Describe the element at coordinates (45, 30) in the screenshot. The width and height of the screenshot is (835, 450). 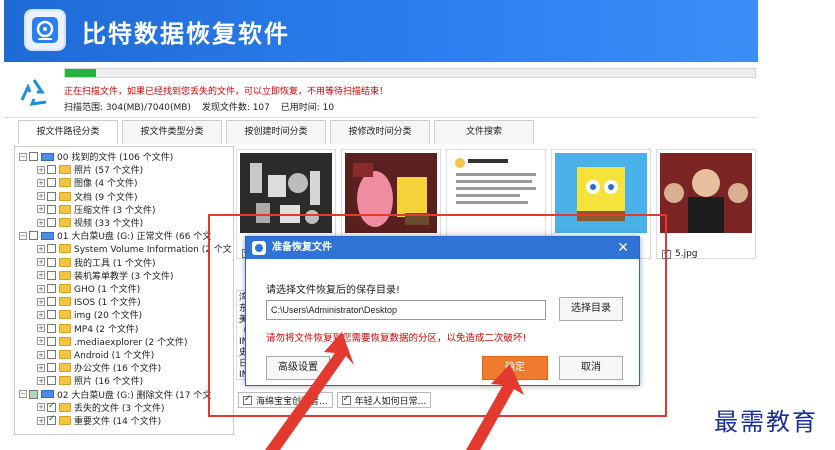
I see `app-logo-icon` at that location.